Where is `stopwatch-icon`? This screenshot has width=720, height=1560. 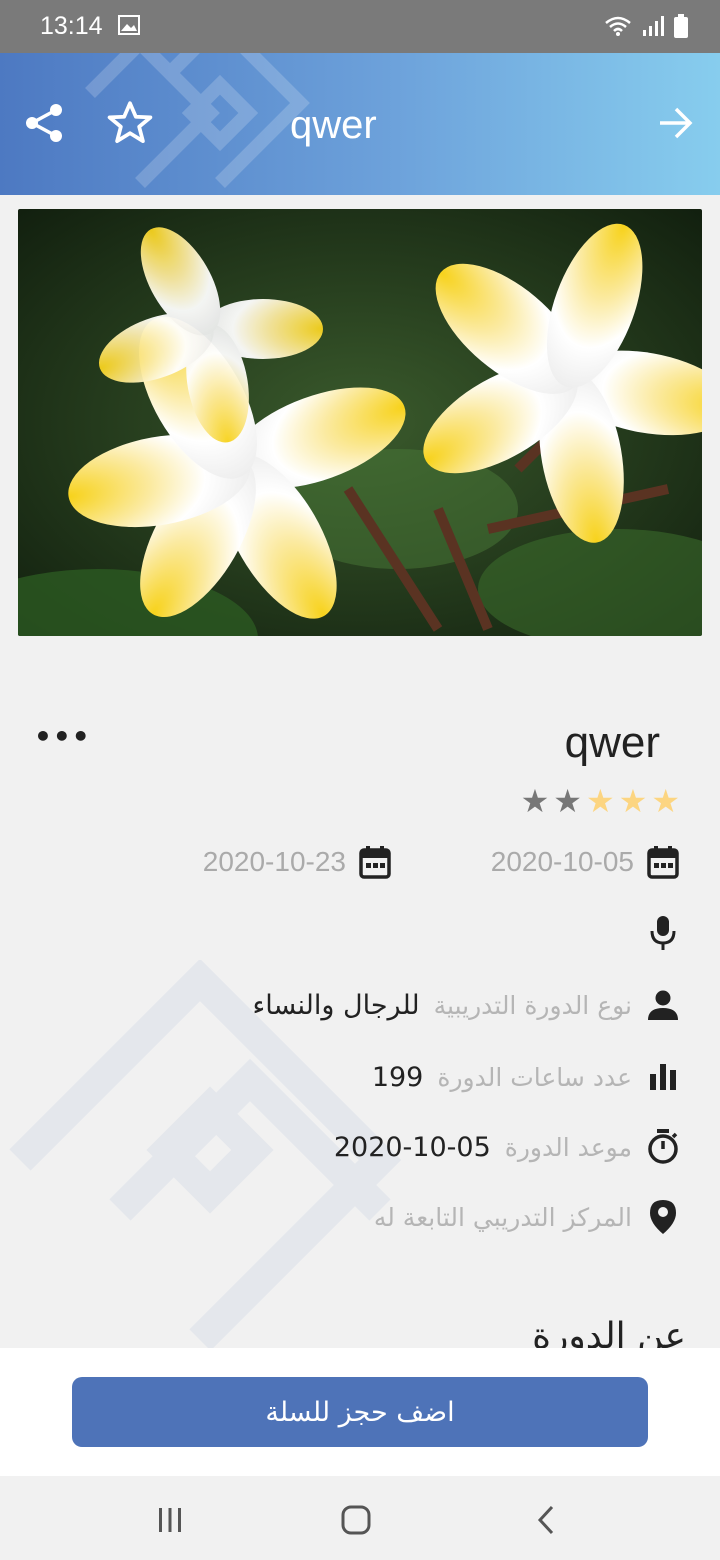 stopwatch-icon is located at coordinates (663, 1146).